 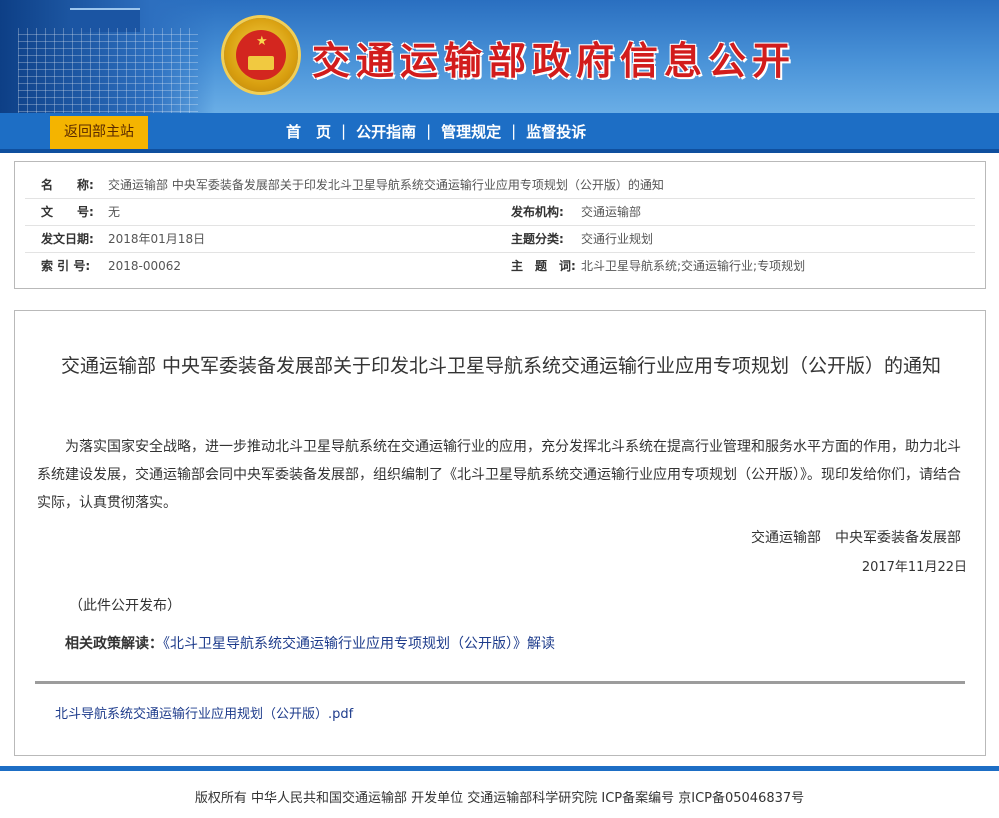 I want to click on site-title: 交通运输部政府信息公开, so click(x=554, y=60).